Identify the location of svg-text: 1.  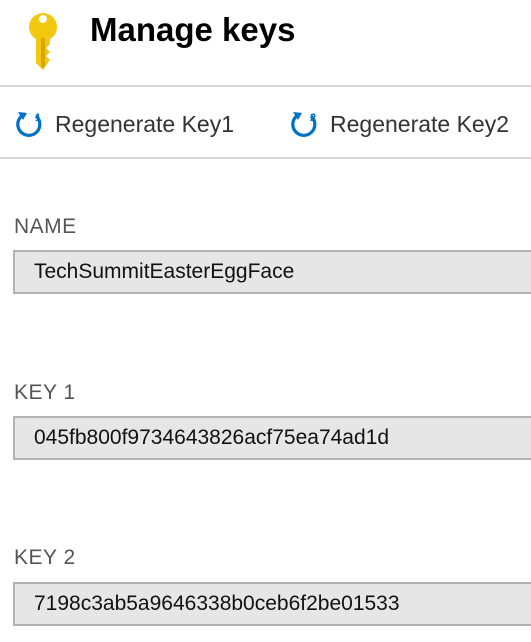
(38, 118).